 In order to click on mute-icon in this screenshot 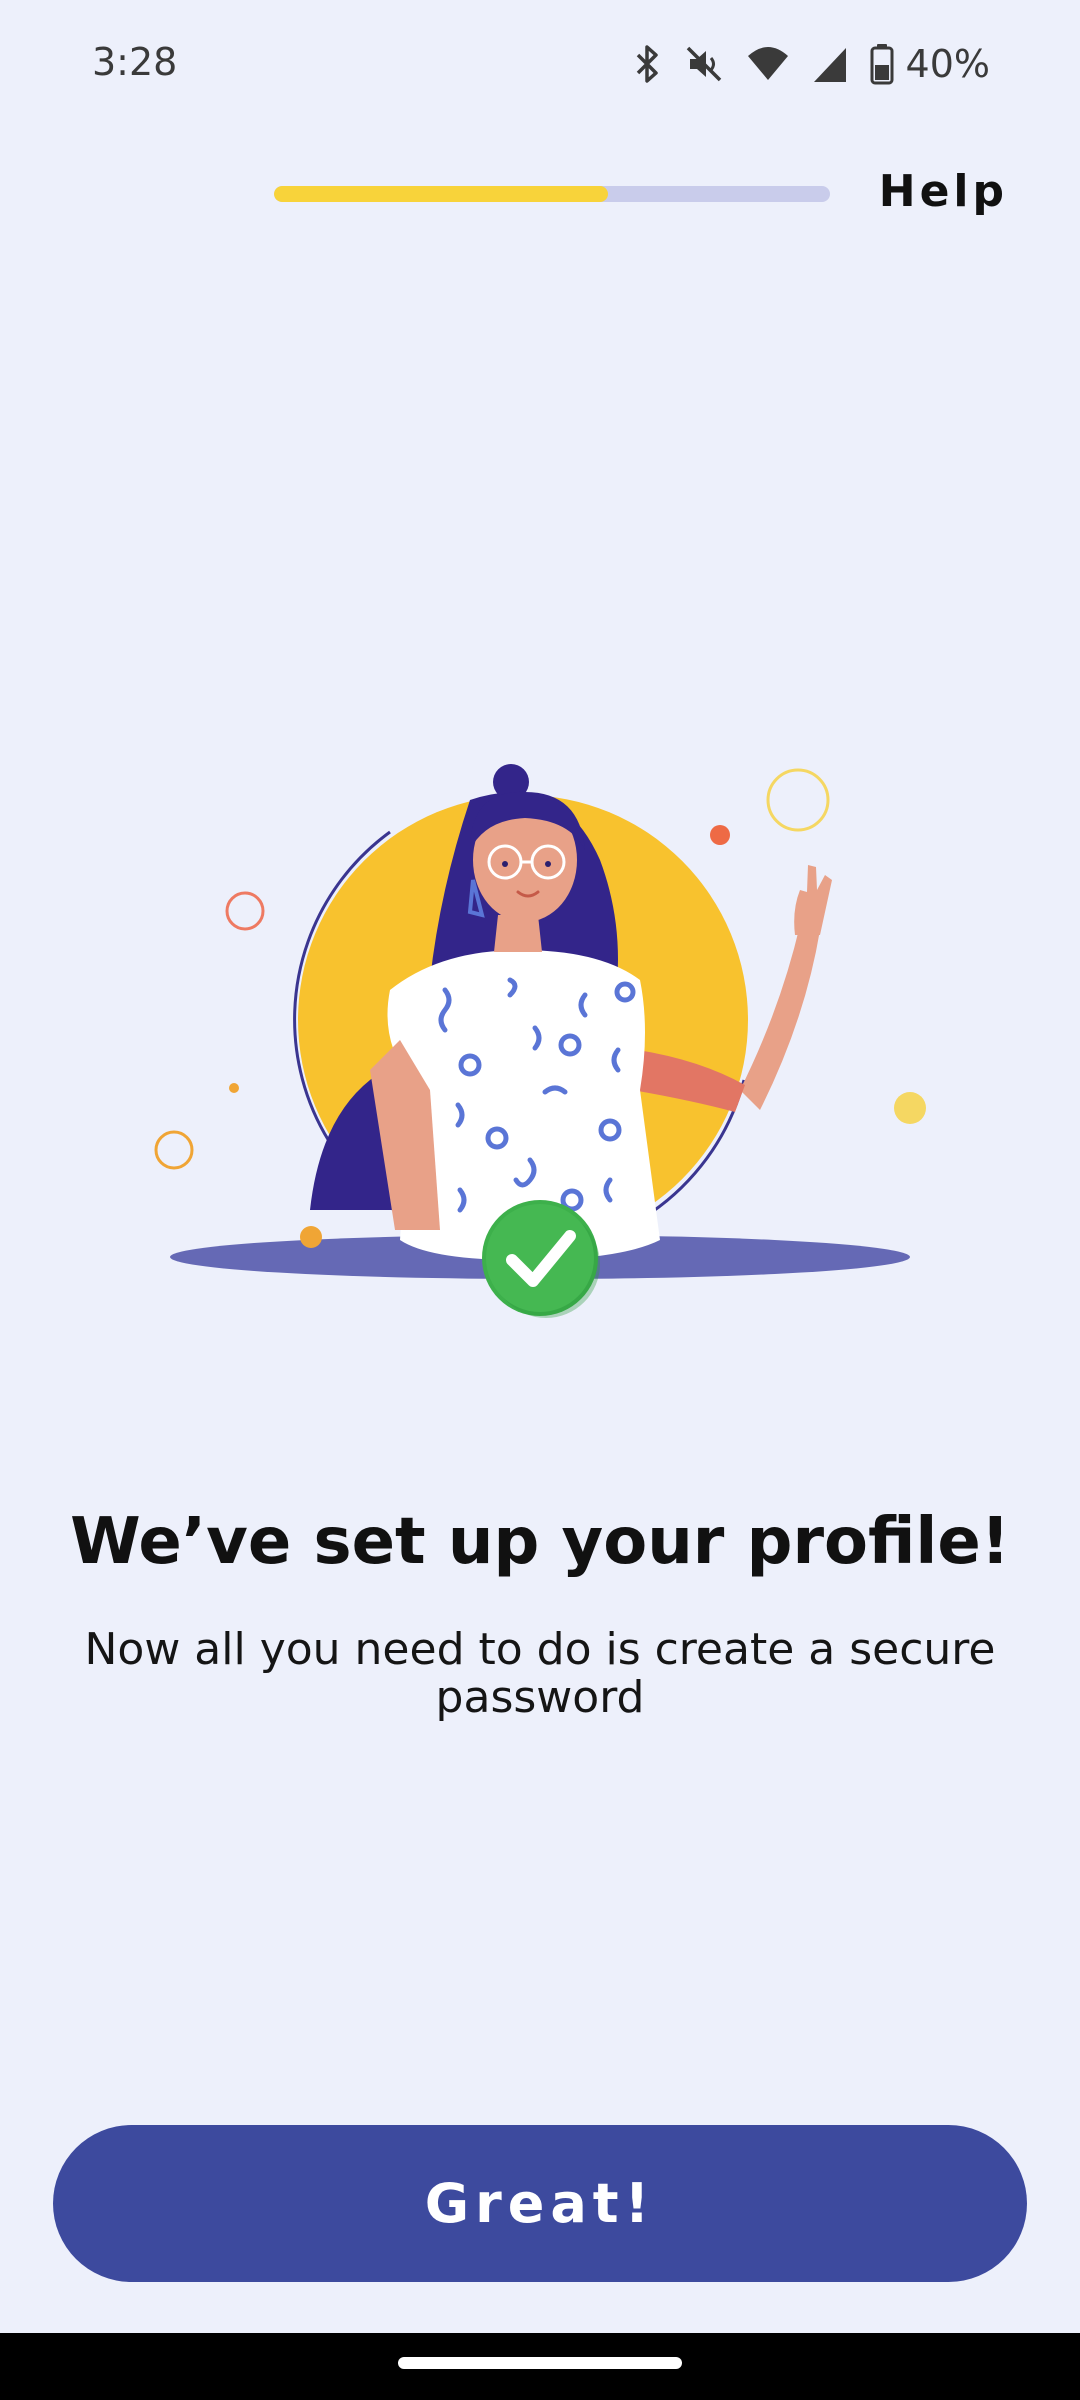, I will do `click(704, 64)`.